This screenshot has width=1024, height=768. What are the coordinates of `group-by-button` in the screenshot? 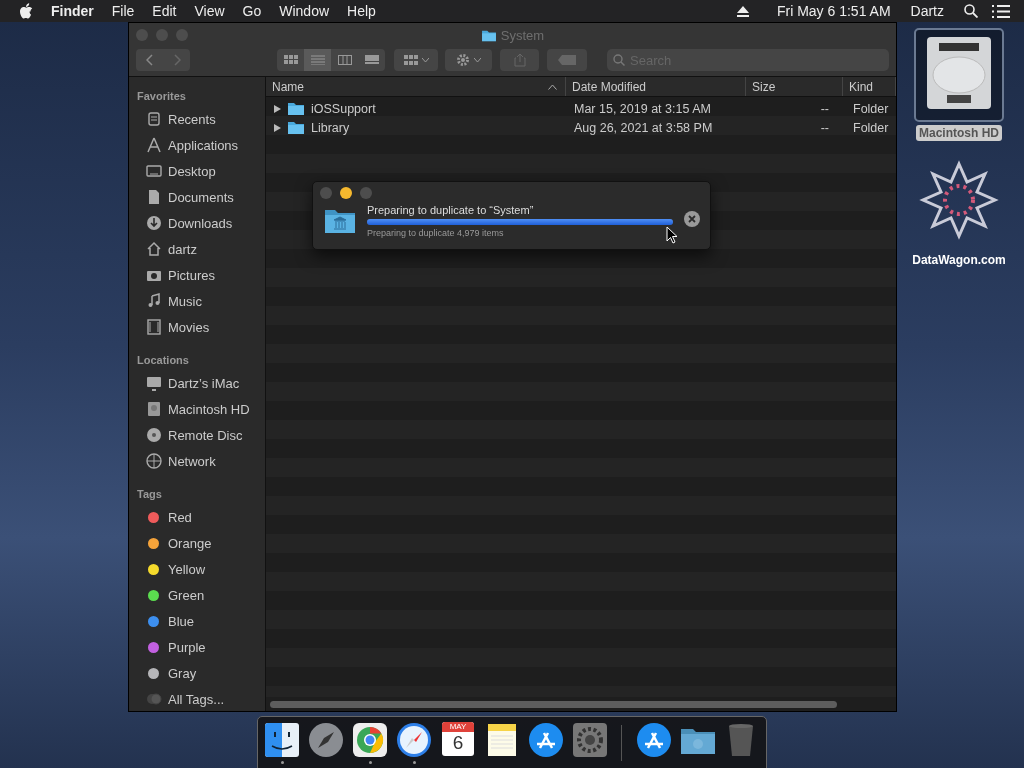 It's located at (416, 60).